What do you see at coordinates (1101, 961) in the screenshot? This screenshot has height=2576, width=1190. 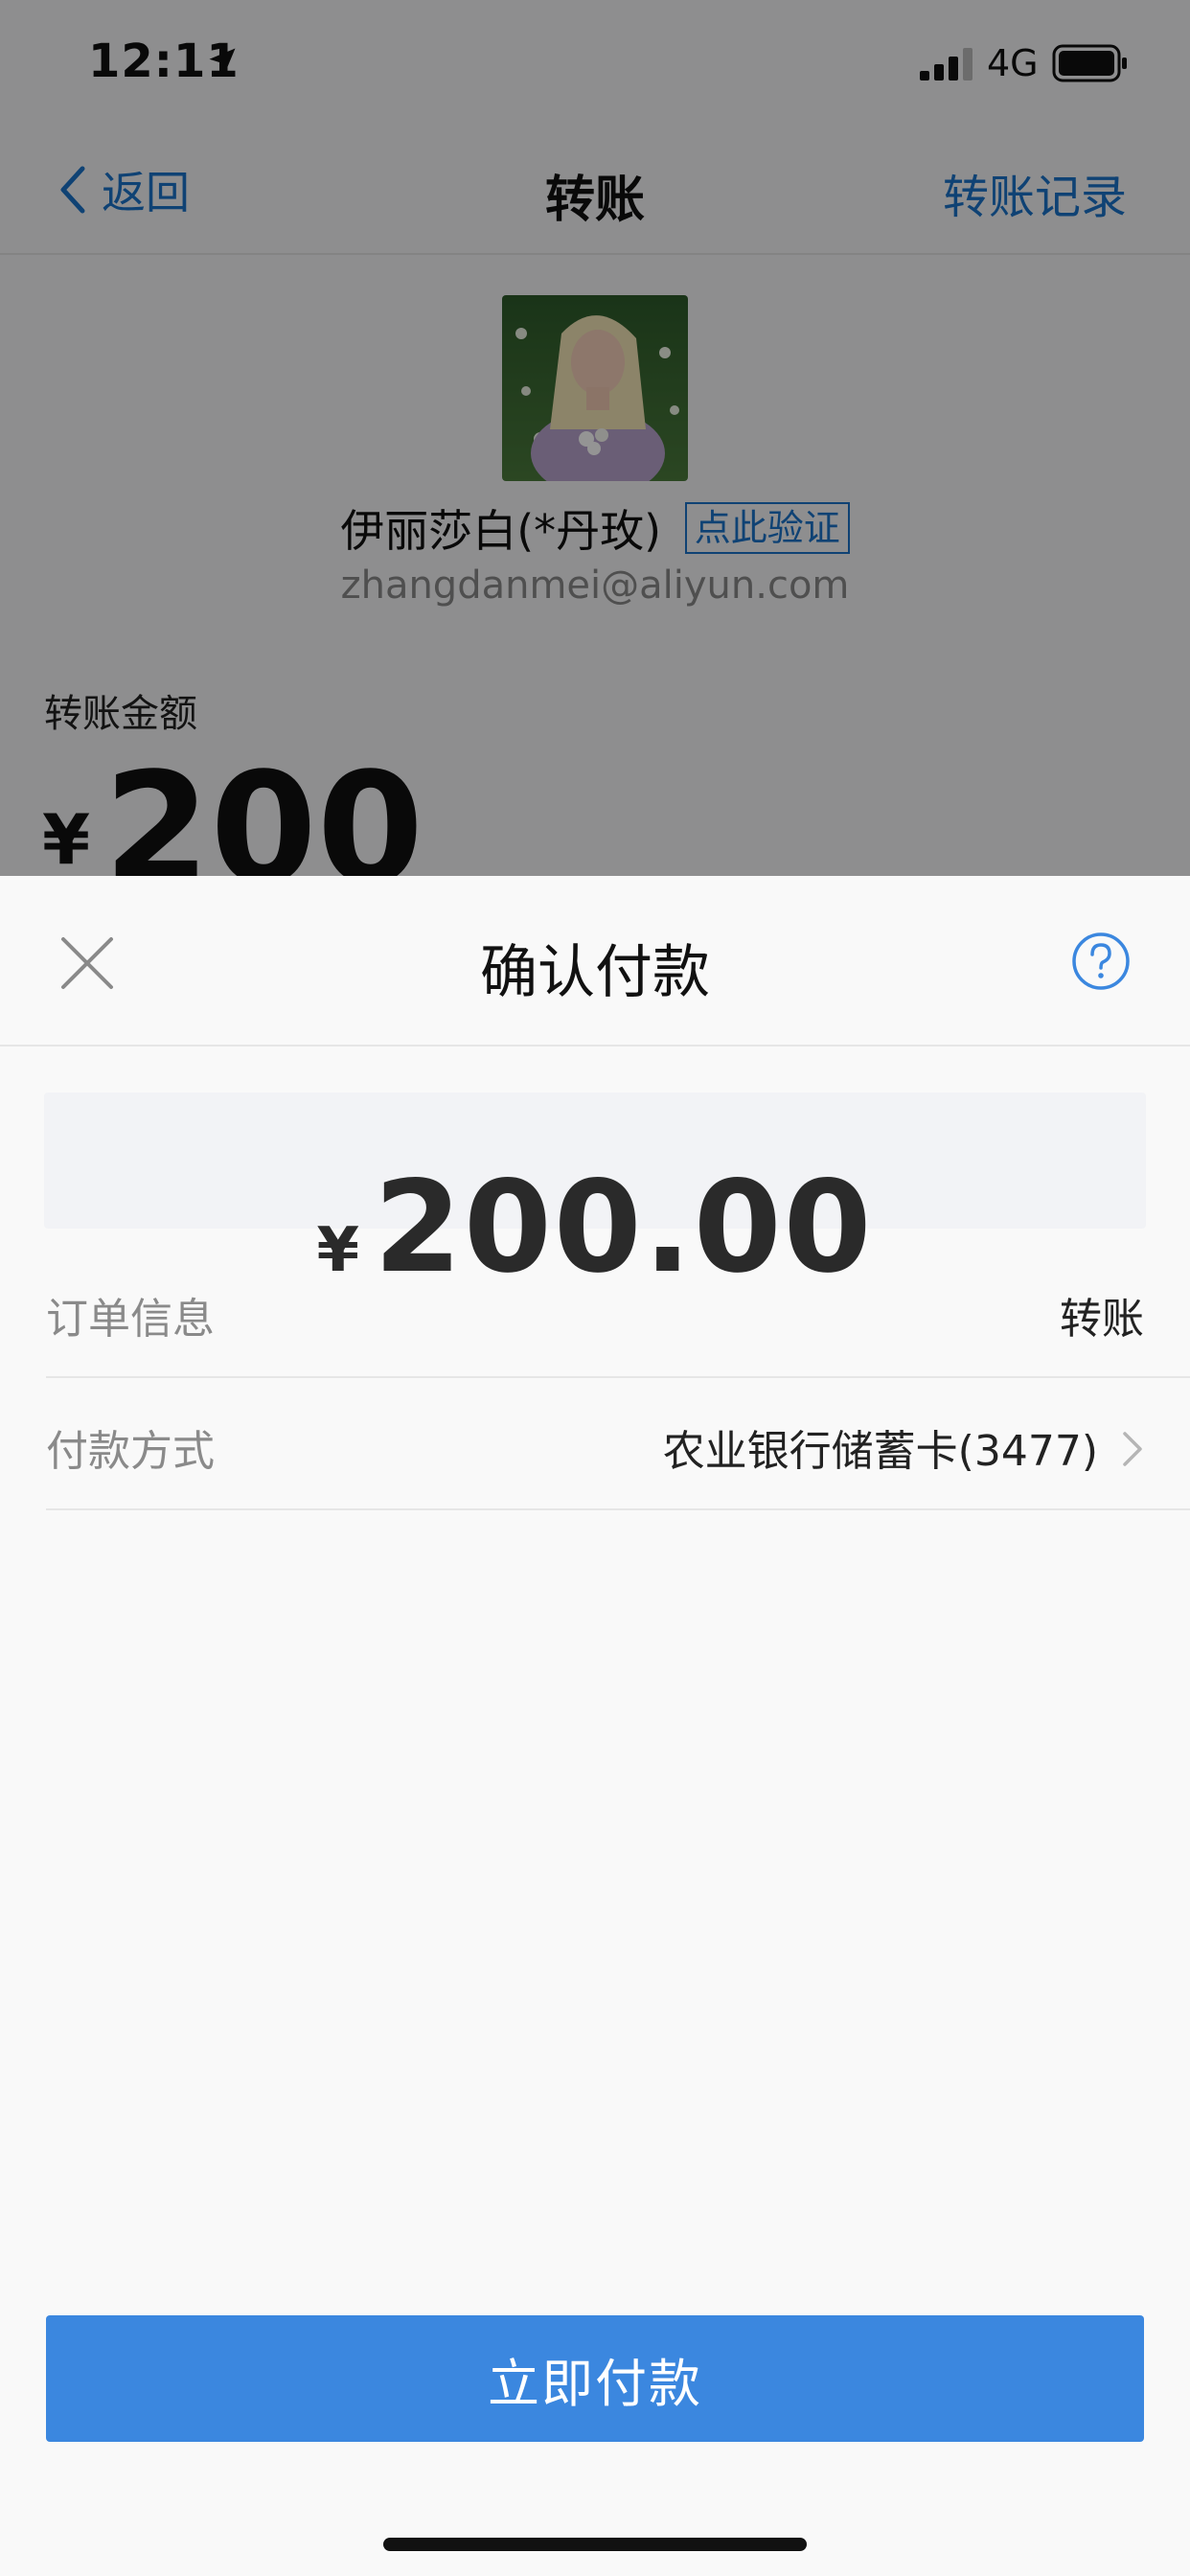 I see `question-circle-icon` at bounding box center [1101, 961].